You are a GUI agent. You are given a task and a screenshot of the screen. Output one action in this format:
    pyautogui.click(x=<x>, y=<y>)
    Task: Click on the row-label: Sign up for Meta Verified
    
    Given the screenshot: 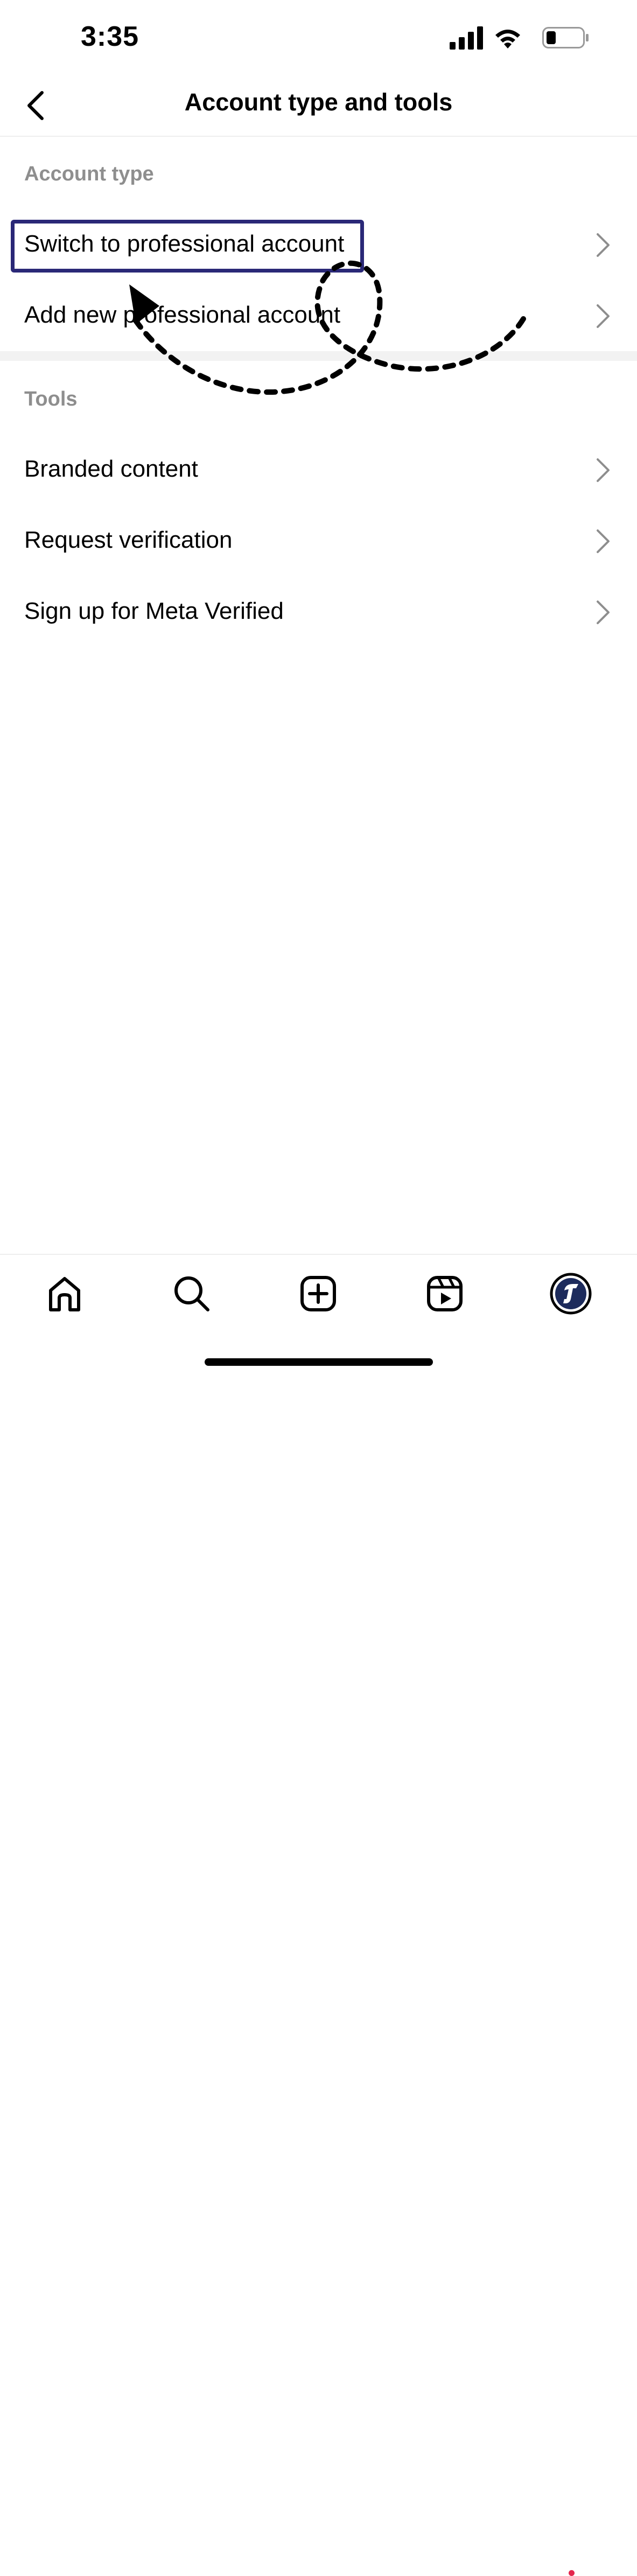 What is the action you would take?
    pyautogui.click(x=154, y=611)
    